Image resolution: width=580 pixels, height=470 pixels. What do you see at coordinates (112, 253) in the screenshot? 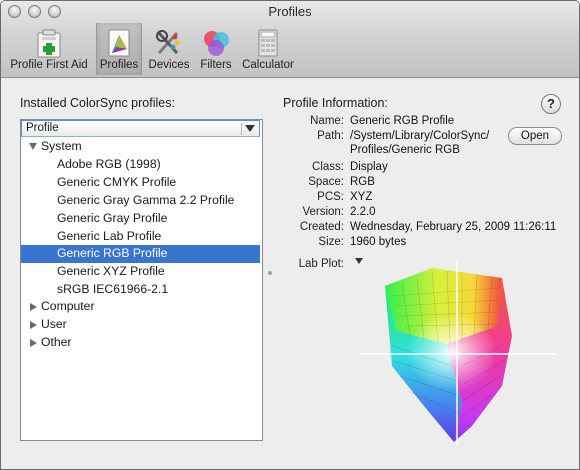
I see `tree-item-label: Generic RGB Profile` at bounding box center [112, 253].